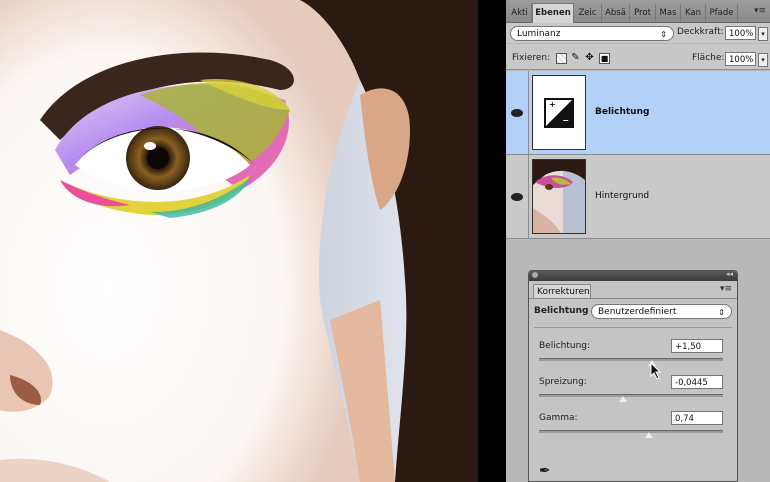  I want to click on layer-thumbnail: + −, so click(559, 112).